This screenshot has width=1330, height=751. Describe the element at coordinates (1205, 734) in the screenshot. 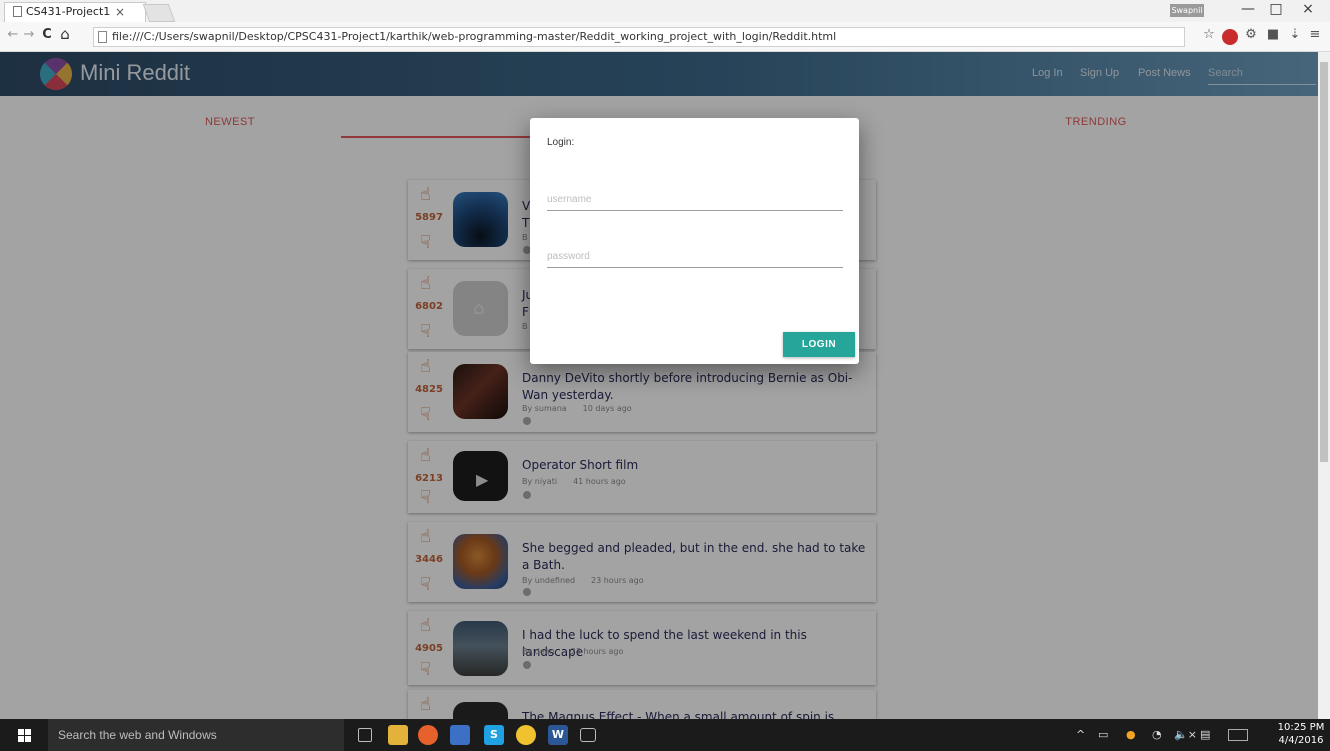

I see `action-center-icon: ▤` at that location.